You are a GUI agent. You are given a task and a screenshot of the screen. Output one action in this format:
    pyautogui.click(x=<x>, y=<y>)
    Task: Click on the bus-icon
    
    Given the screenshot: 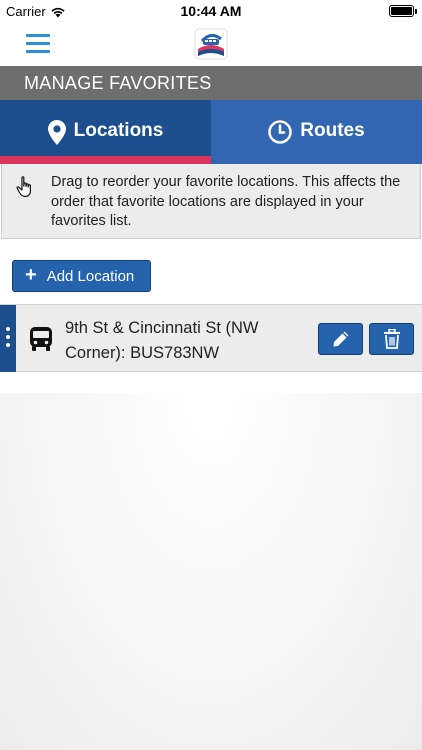 What is the action you would take?
    pyautogui.click(x=41, y=339)
    